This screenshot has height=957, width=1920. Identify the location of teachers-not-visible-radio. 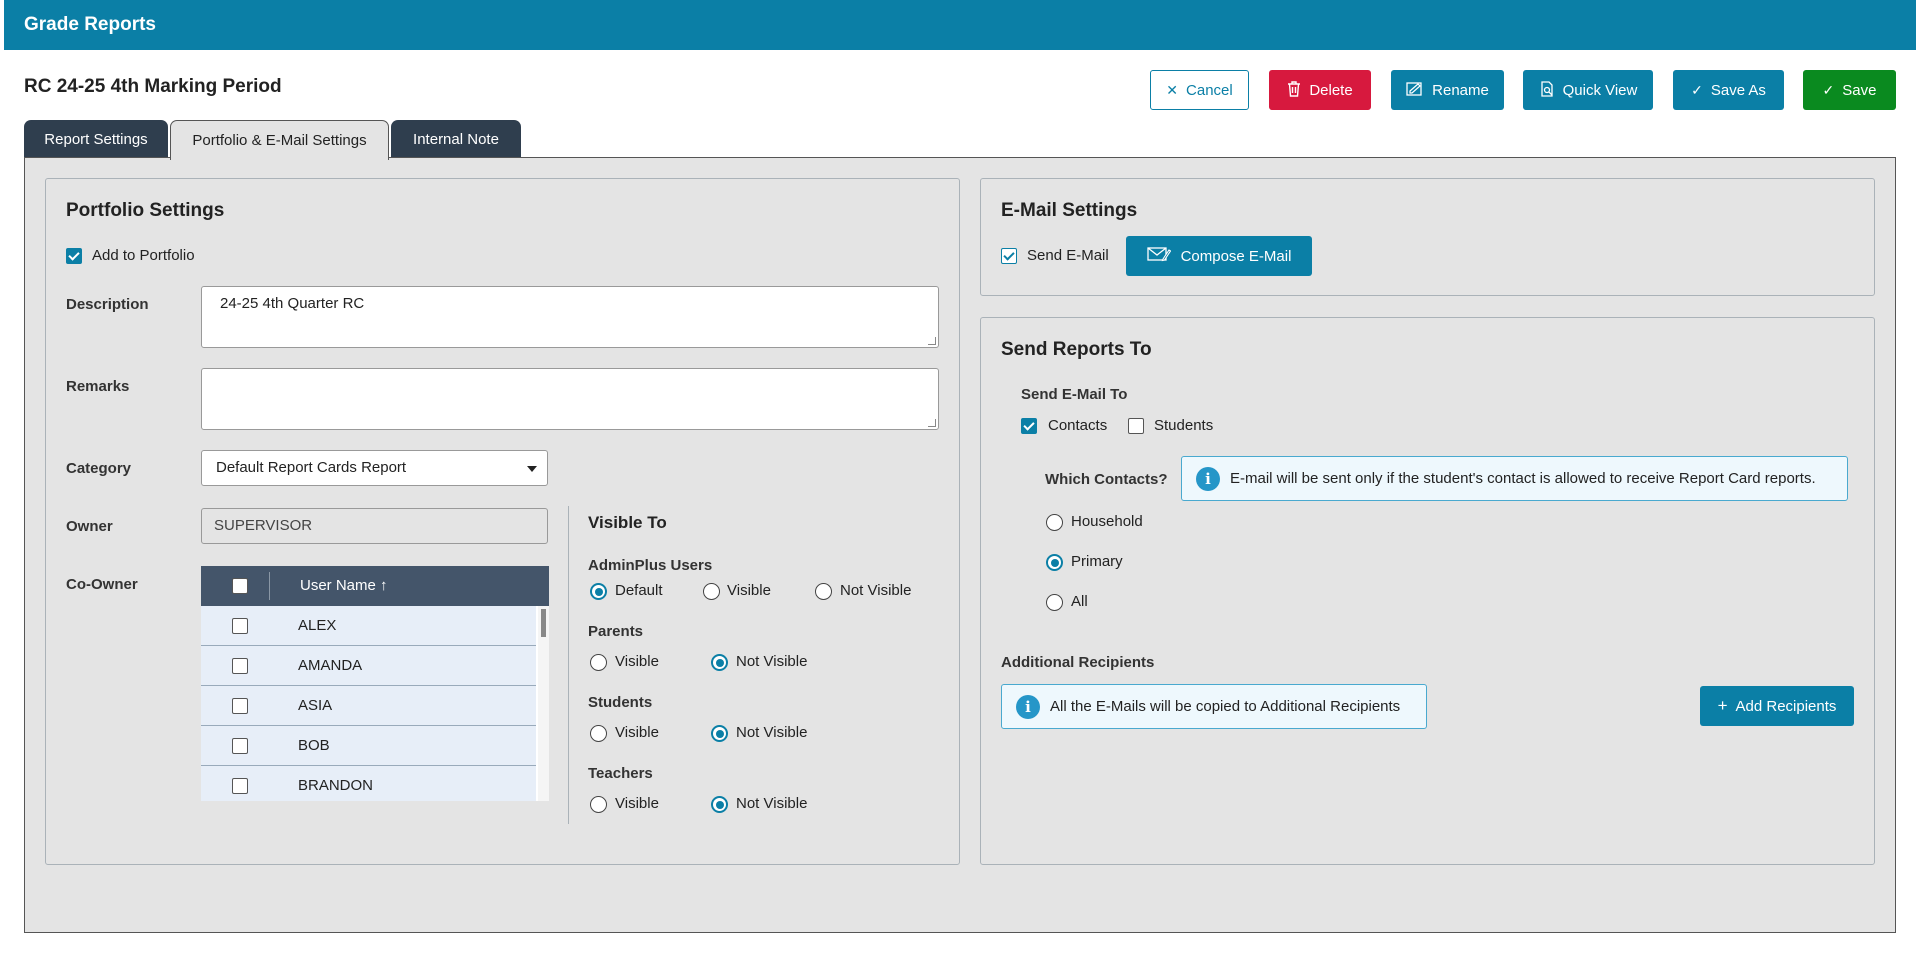
(719, 804).